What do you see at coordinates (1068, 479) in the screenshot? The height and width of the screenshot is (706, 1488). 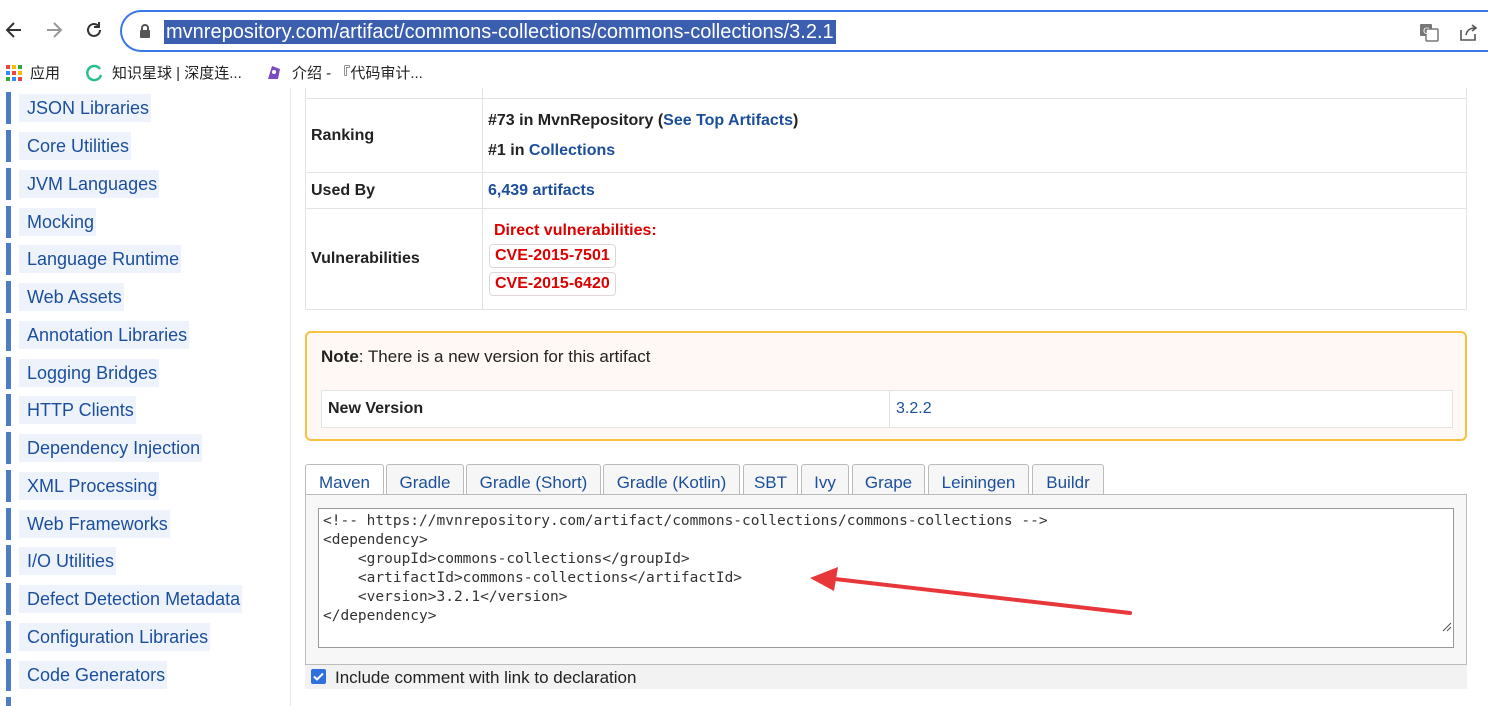 I see `tab-buildr: Buildr` at bounding box center [1068, 479].